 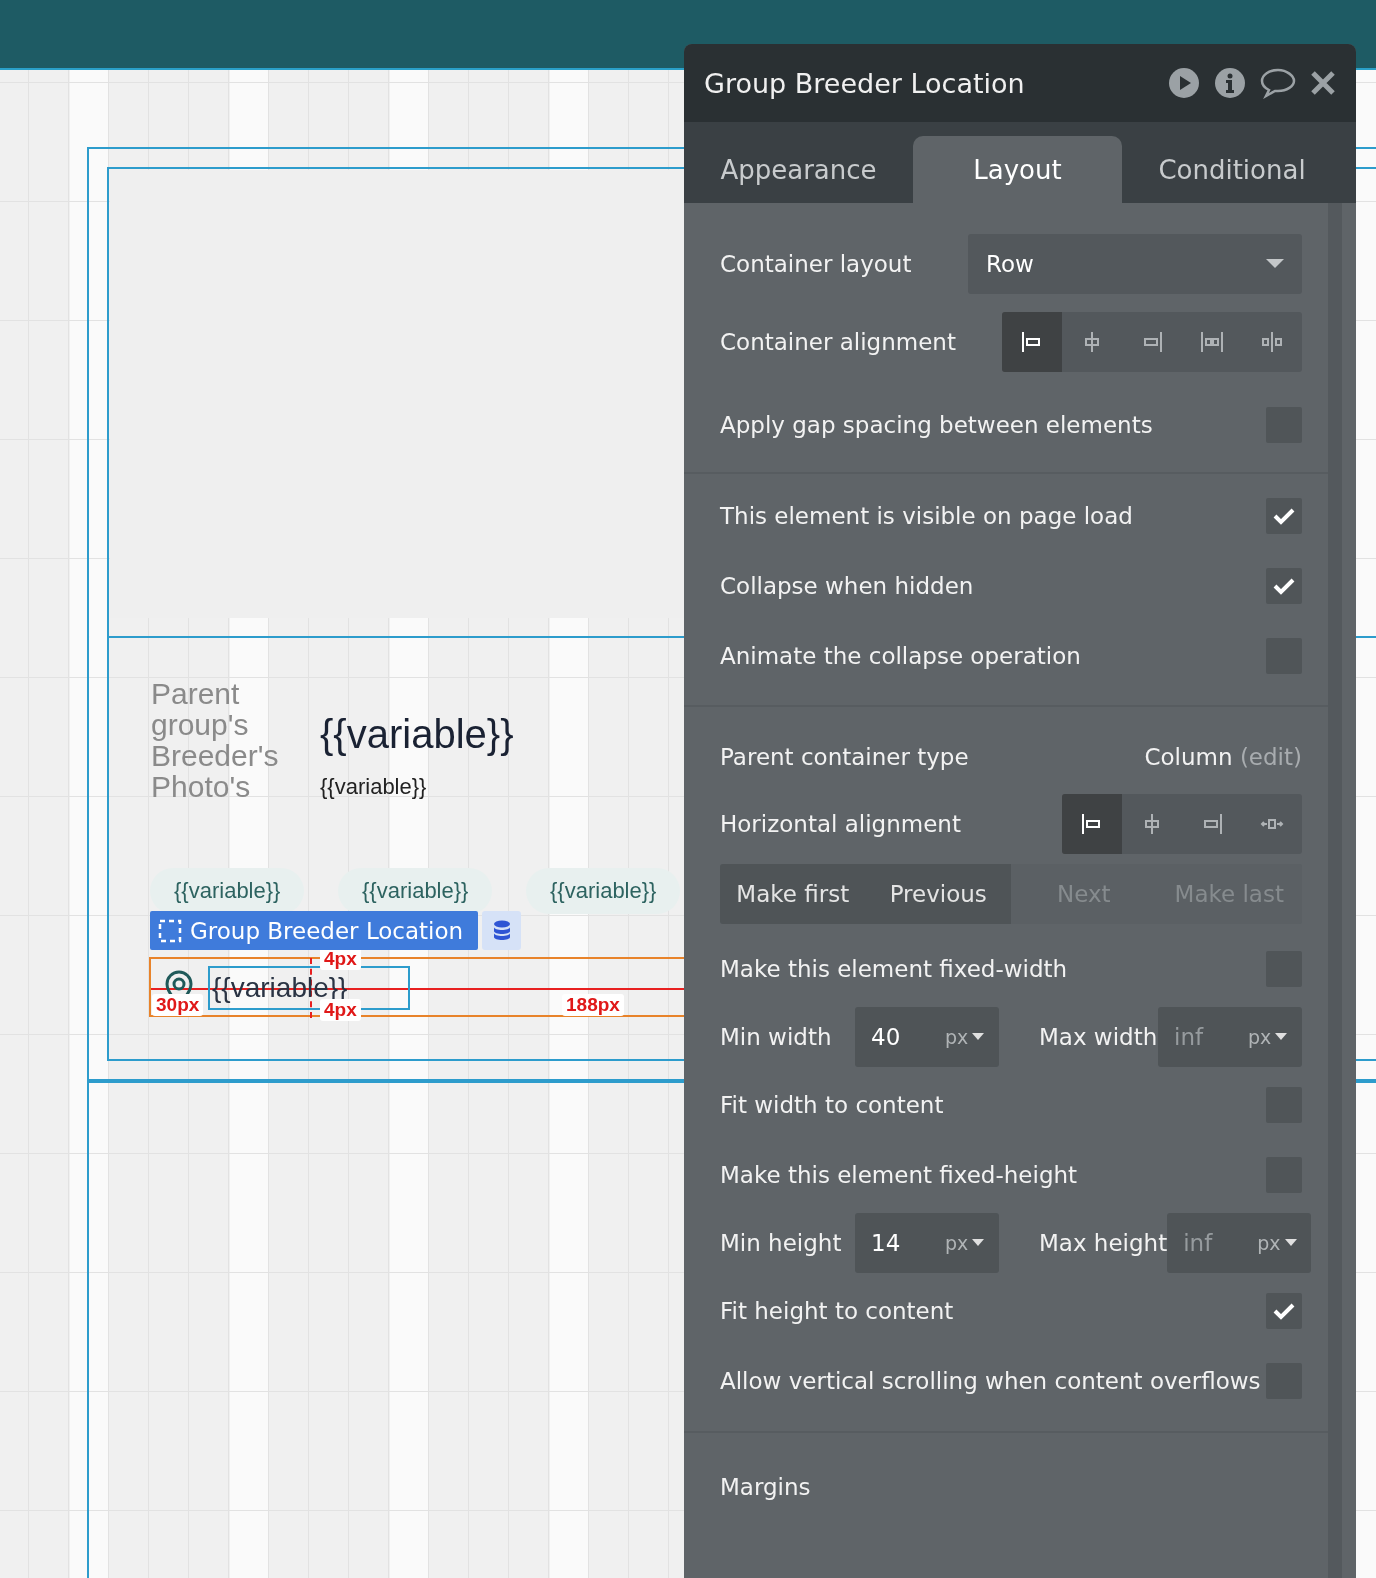 What do you see at coordinates (1184, 83) in the screenshot?
I see `play-icon` at bounding box center [1184, 83].